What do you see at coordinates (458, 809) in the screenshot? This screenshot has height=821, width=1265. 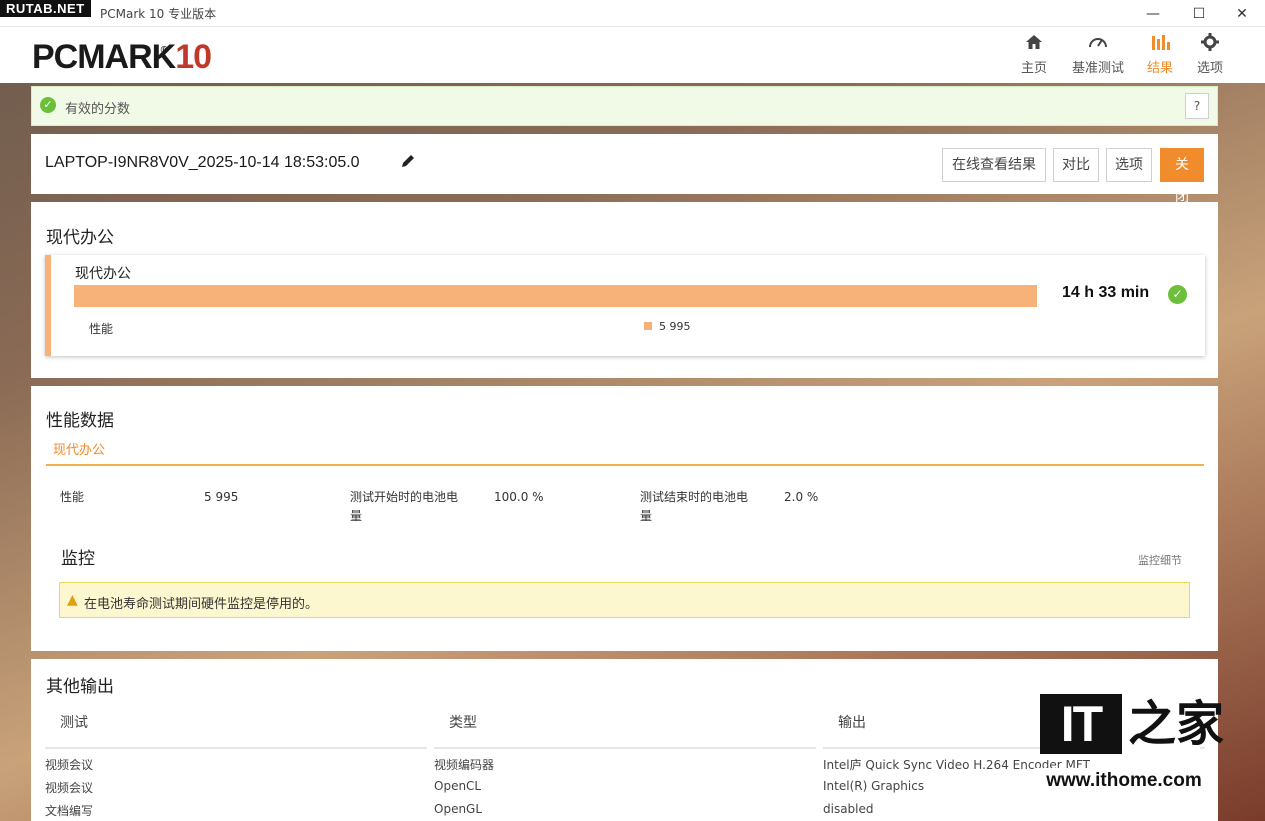 I see `table-cell: OpenGL` at bounding box center [458, 809].